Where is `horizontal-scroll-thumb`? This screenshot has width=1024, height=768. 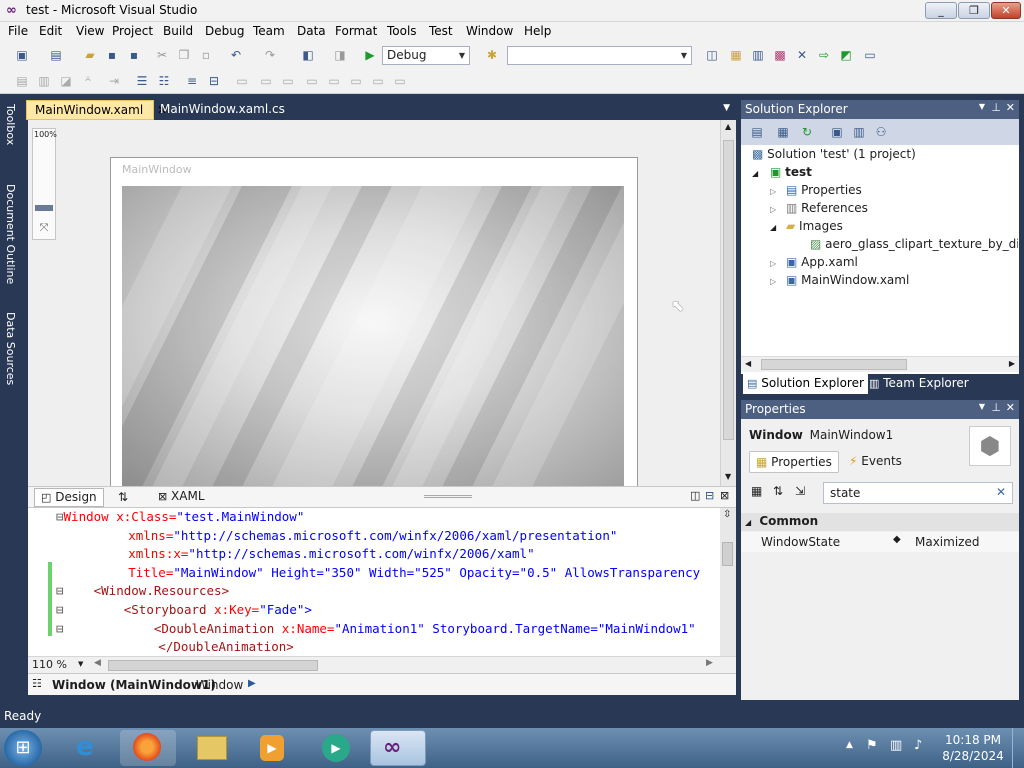 horizontal-scroll-thumb is located at coordinates (213, 665).